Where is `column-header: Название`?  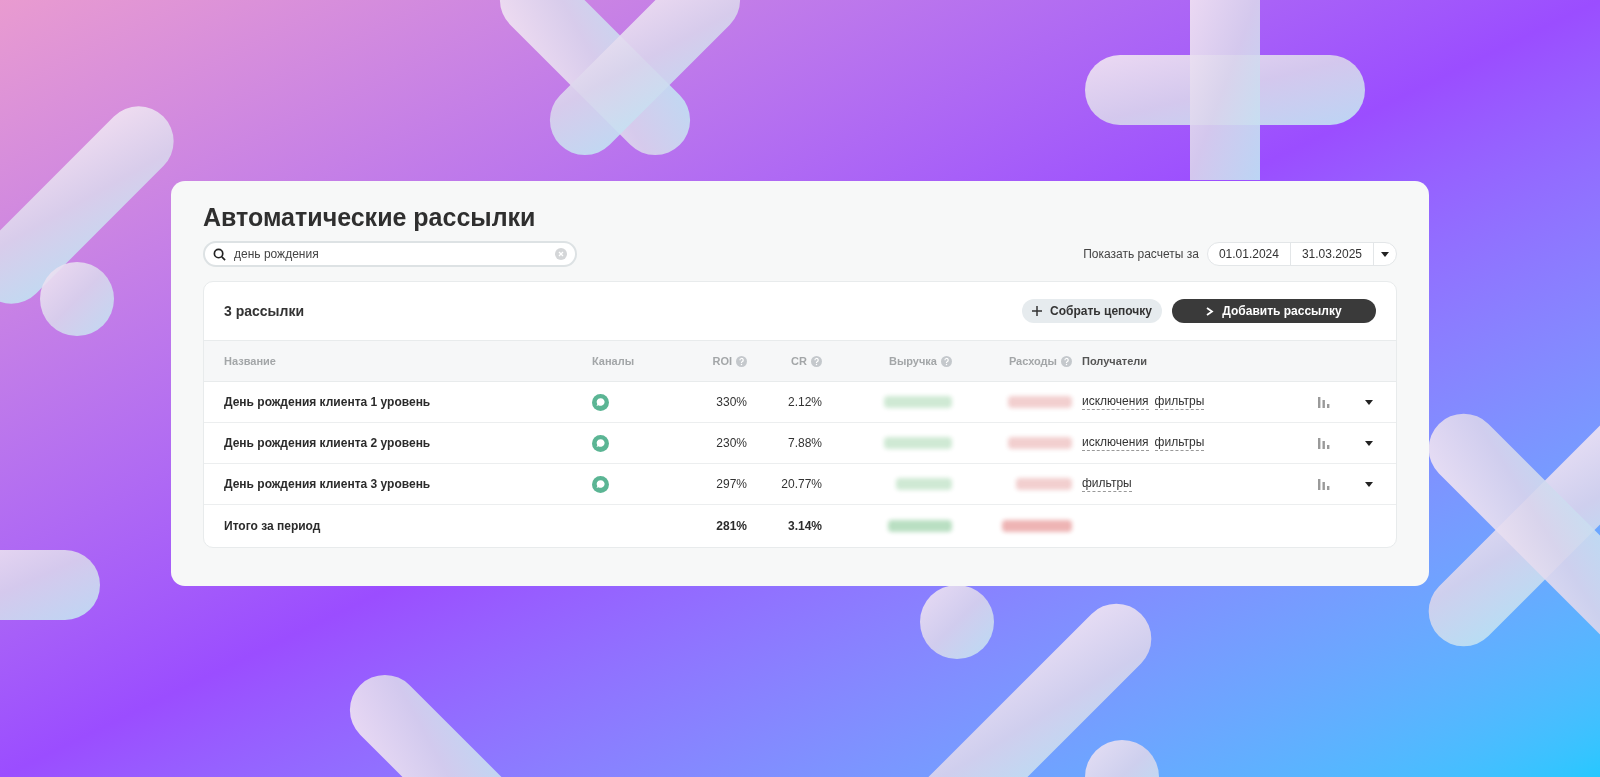 column-header: Название is located at coordinates (250, 361).